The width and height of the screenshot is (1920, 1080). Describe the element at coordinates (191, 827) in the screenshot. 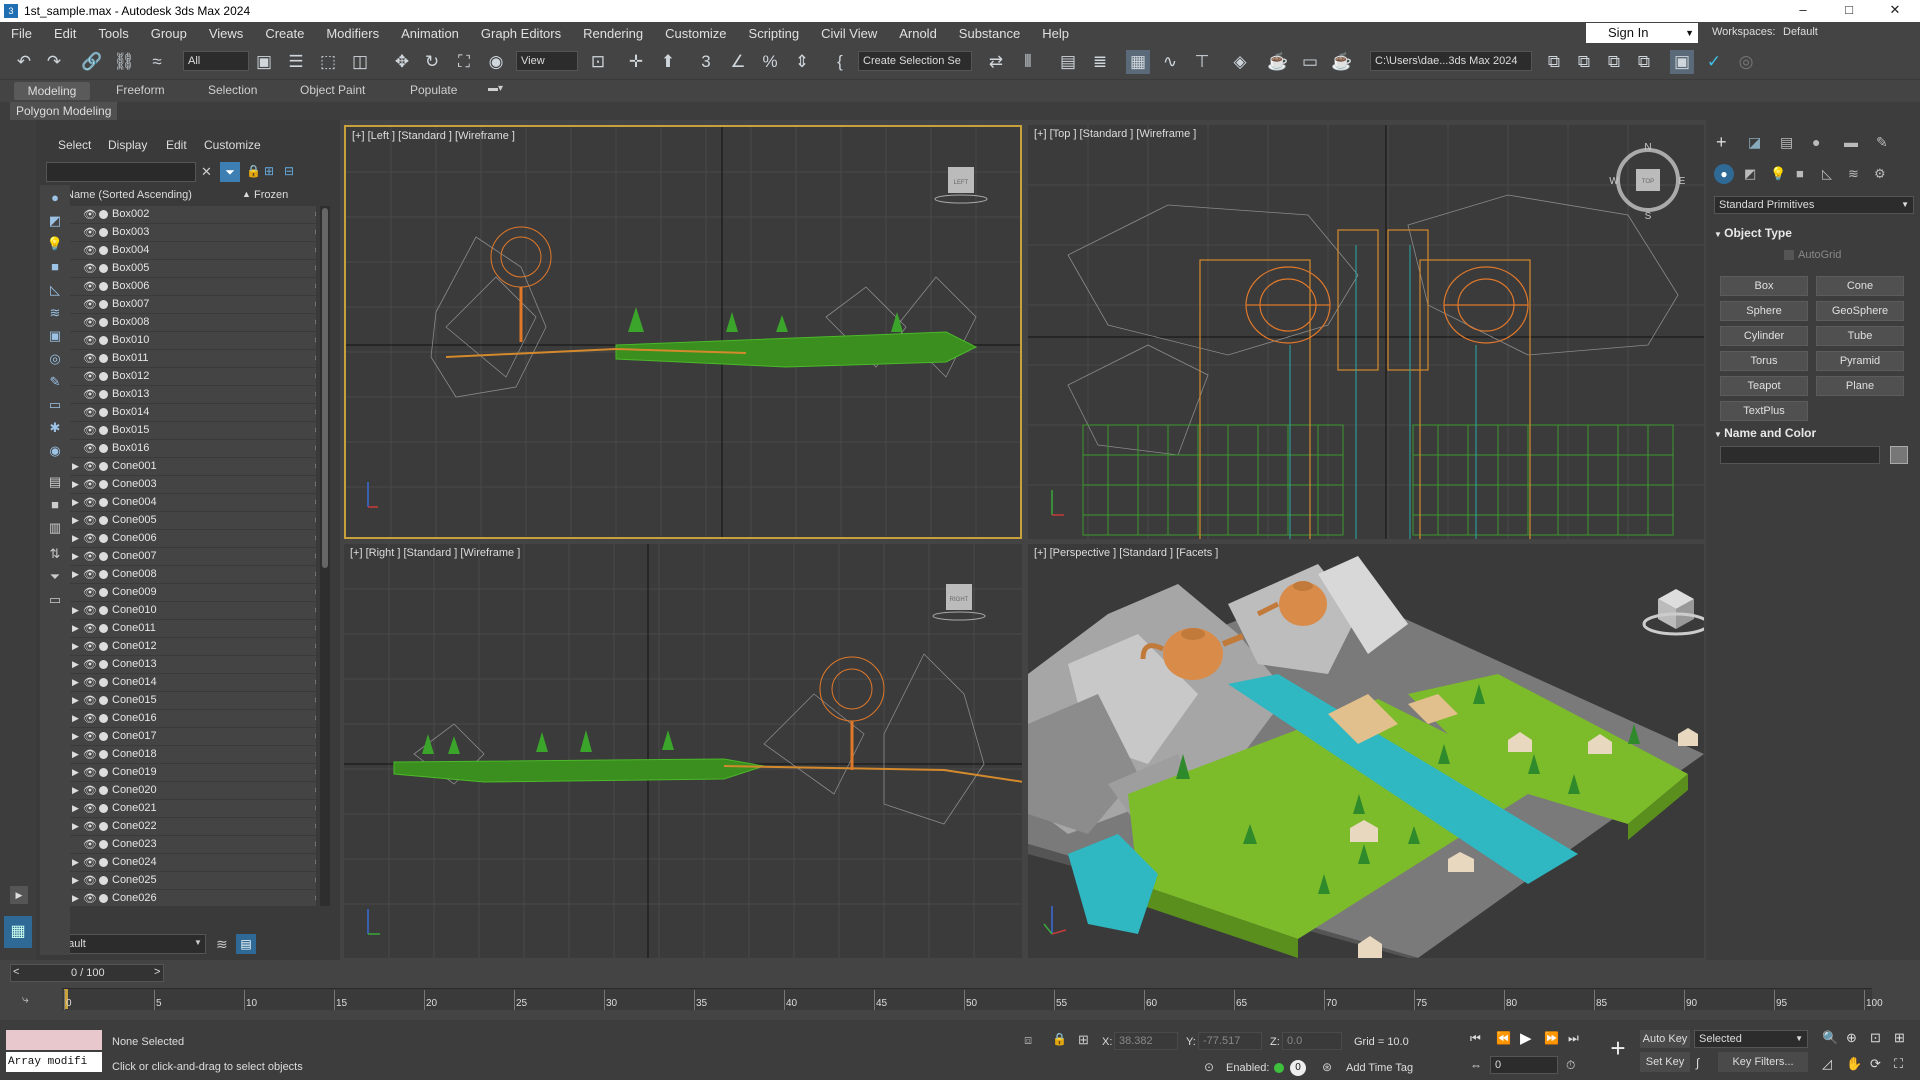

I see `list-item: ▶ 👁 Cone022 ❄` at that location.